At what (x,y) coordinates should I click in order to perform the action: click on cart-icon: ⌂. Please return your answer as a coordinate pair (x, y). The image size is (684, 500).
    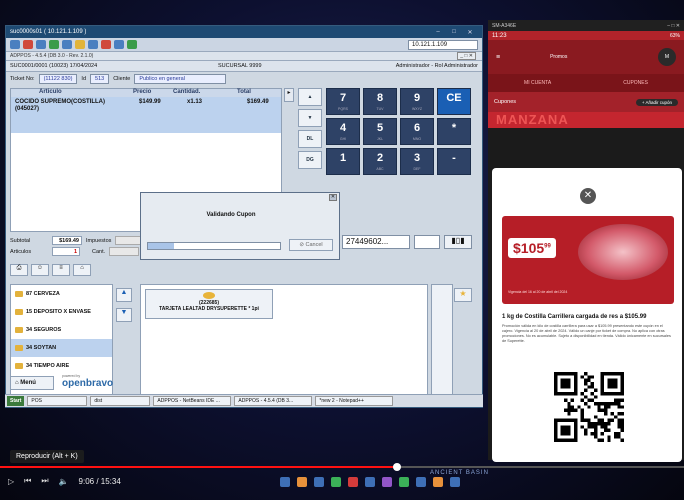
    Looking at the image, I should click on (82, 270).